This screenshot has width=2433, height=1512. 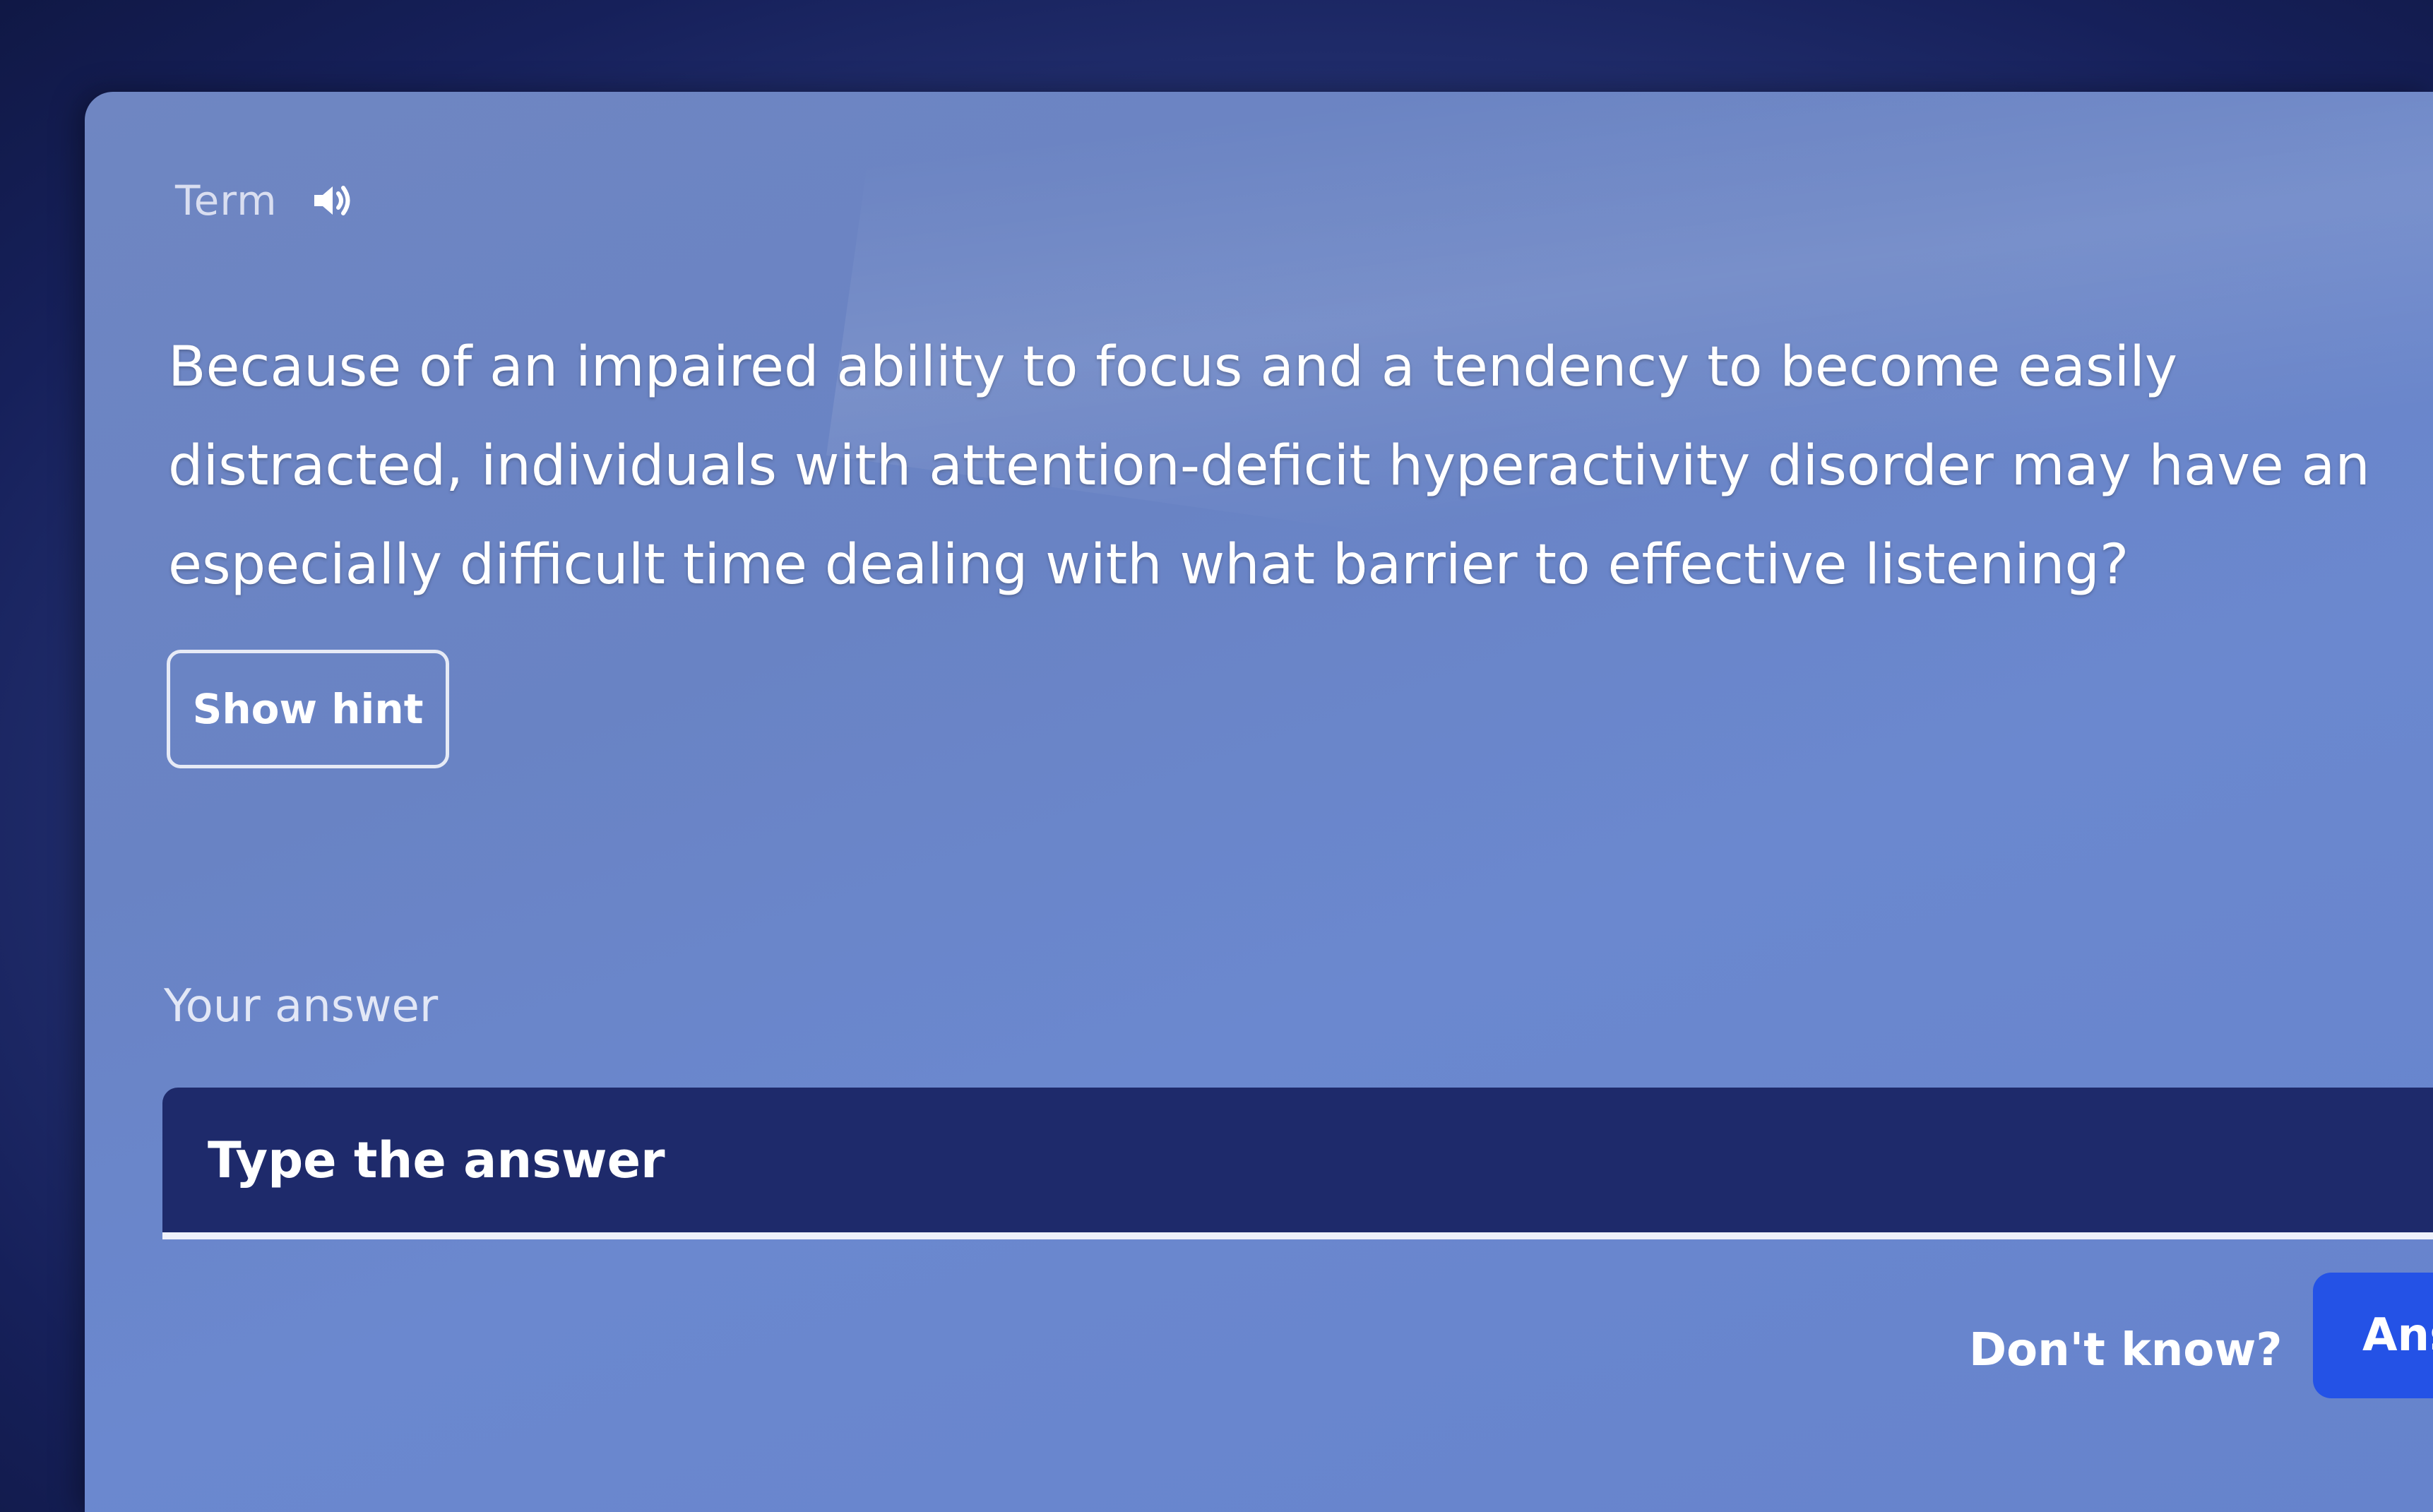 What do you see at coordinates (2373, 1335) in the screenshot?
I see `answer-submit-button: Ans` at bounding box center [2373, 1335].